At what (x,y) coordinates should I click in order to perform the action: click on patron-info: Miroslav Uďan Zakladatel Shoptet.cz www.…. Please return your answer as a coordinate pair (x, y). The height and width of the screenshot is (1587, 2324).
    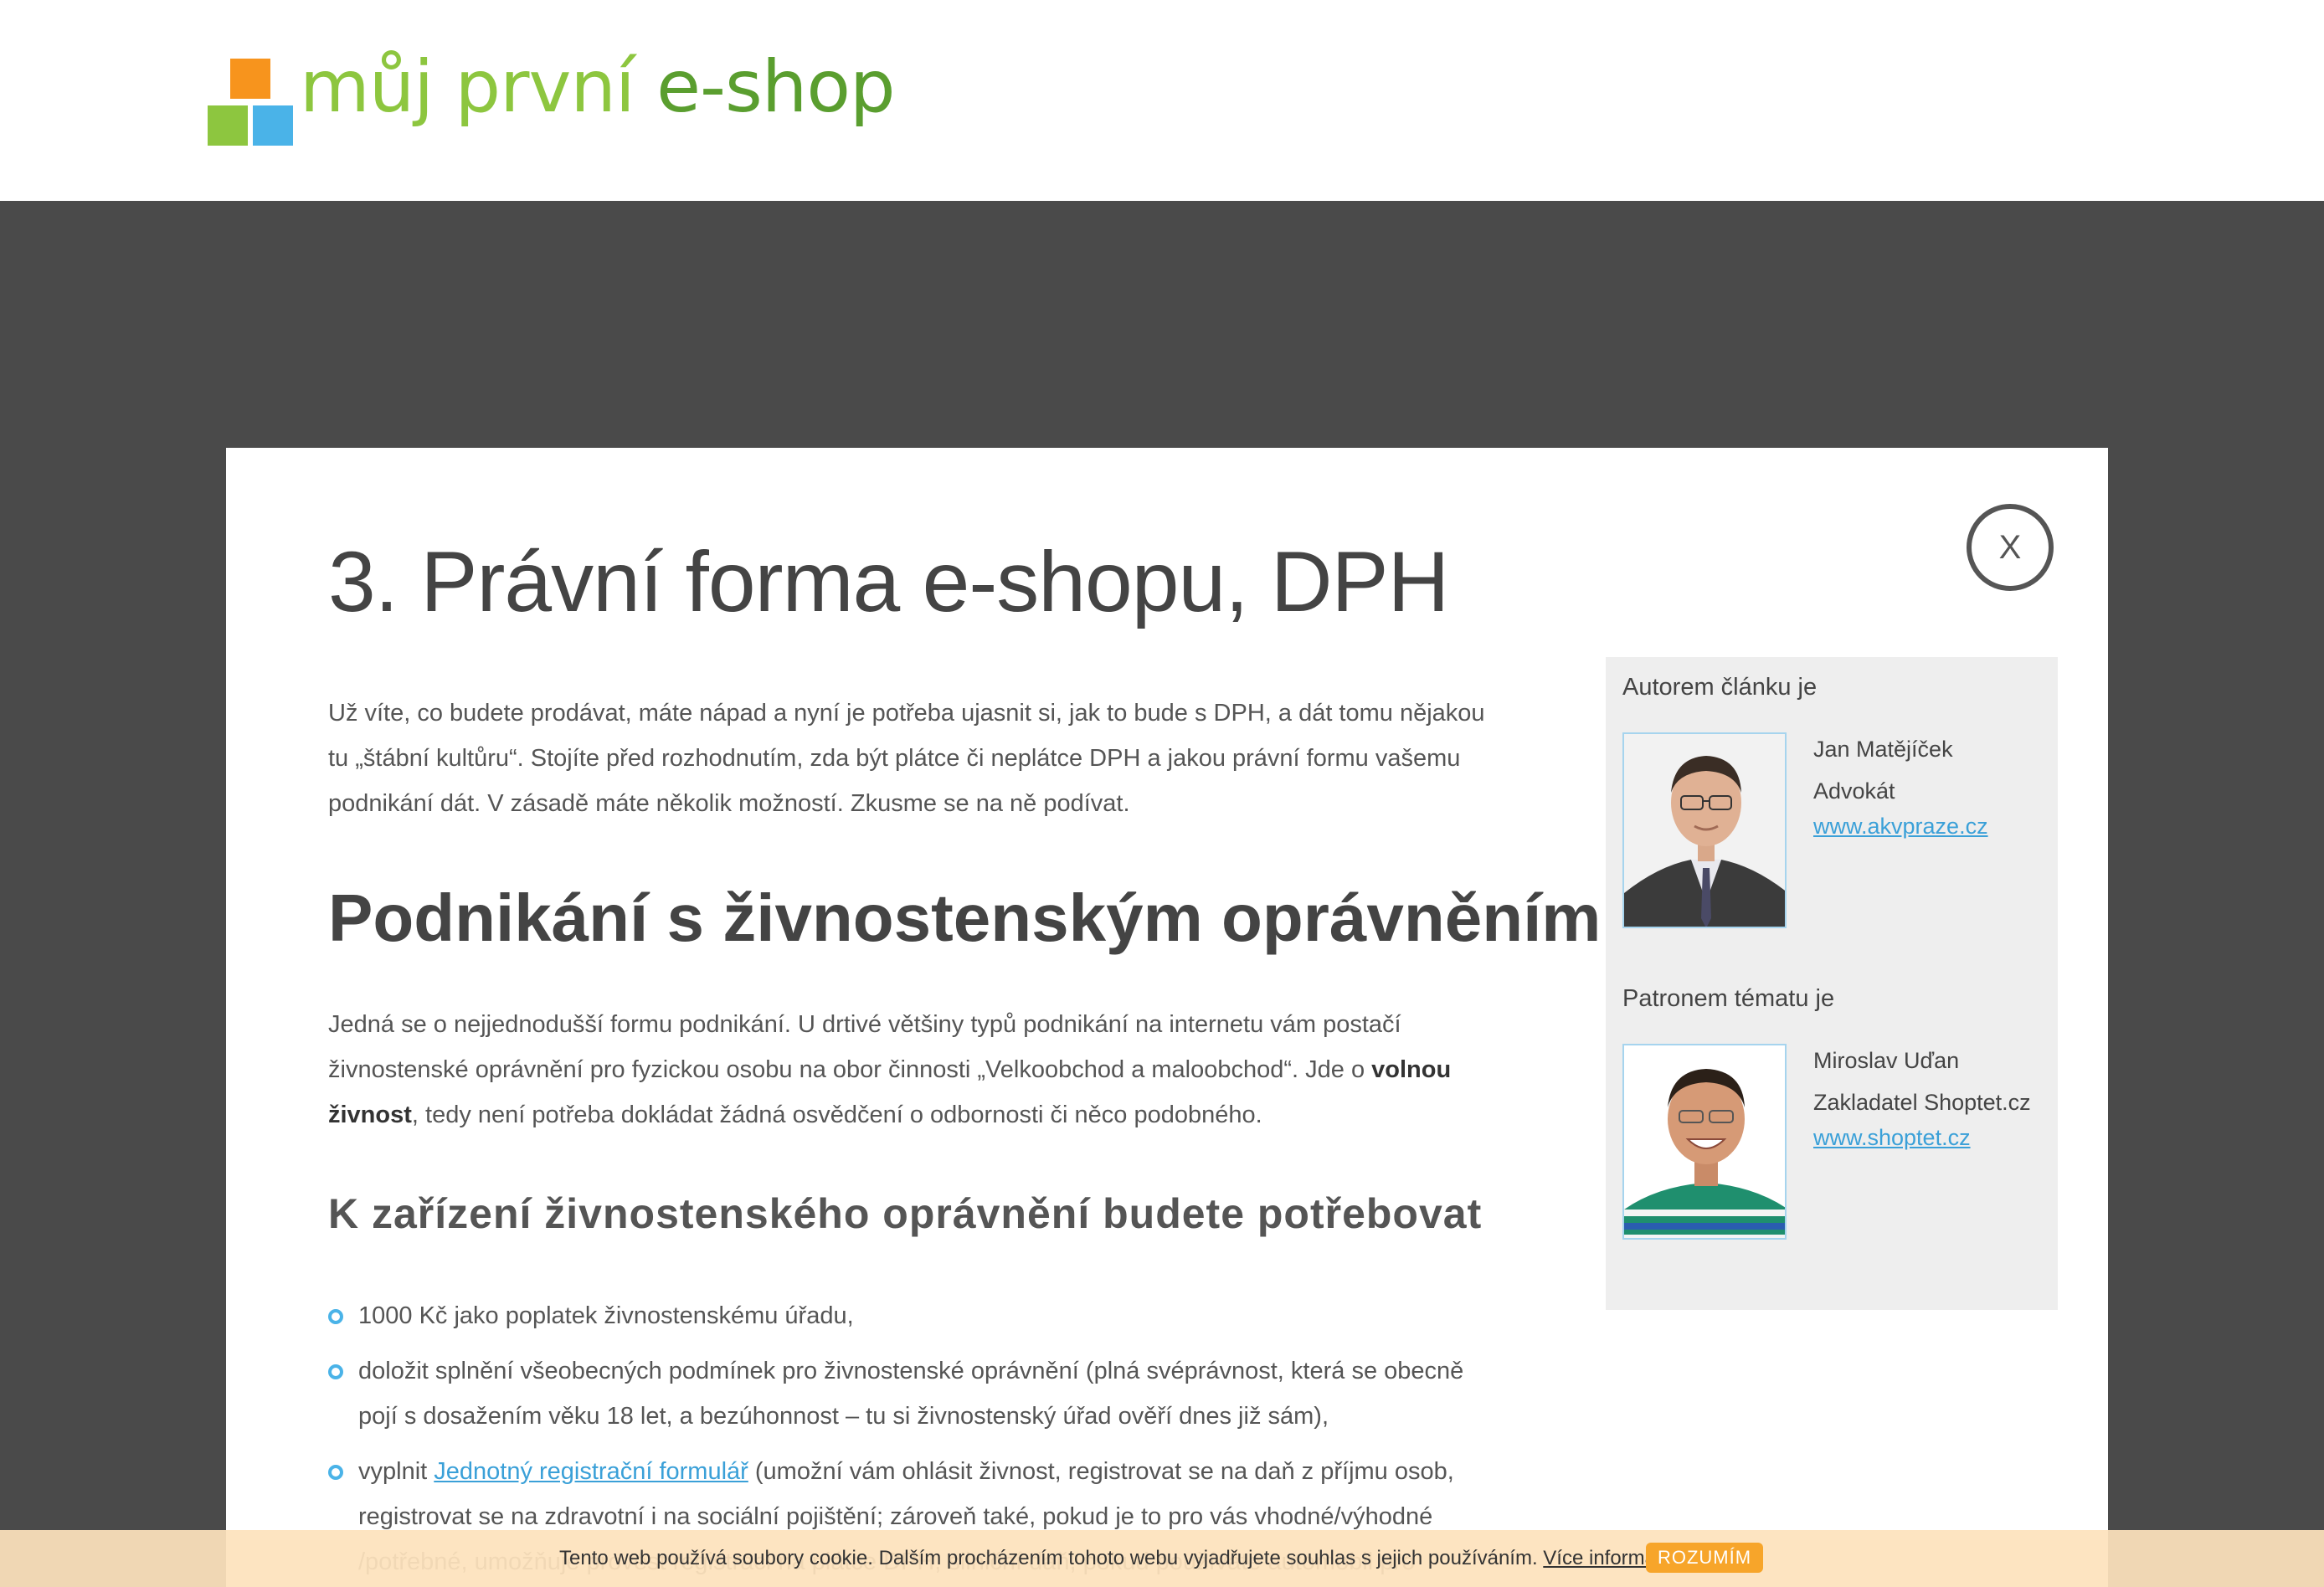
    Looking at the image, I should click on (1922, 1098).